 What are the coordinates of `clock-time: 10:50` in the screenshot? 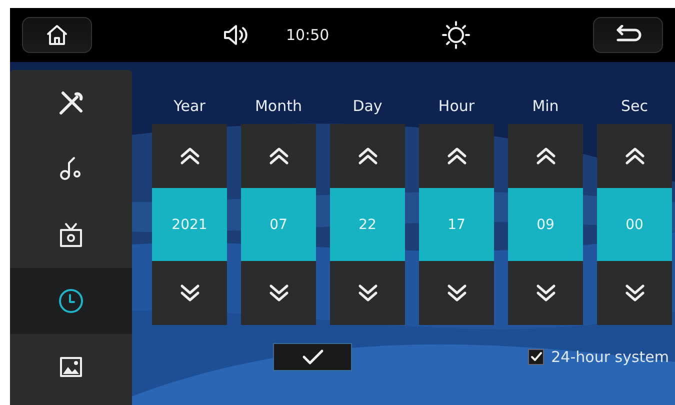 It's located at (308, 35).